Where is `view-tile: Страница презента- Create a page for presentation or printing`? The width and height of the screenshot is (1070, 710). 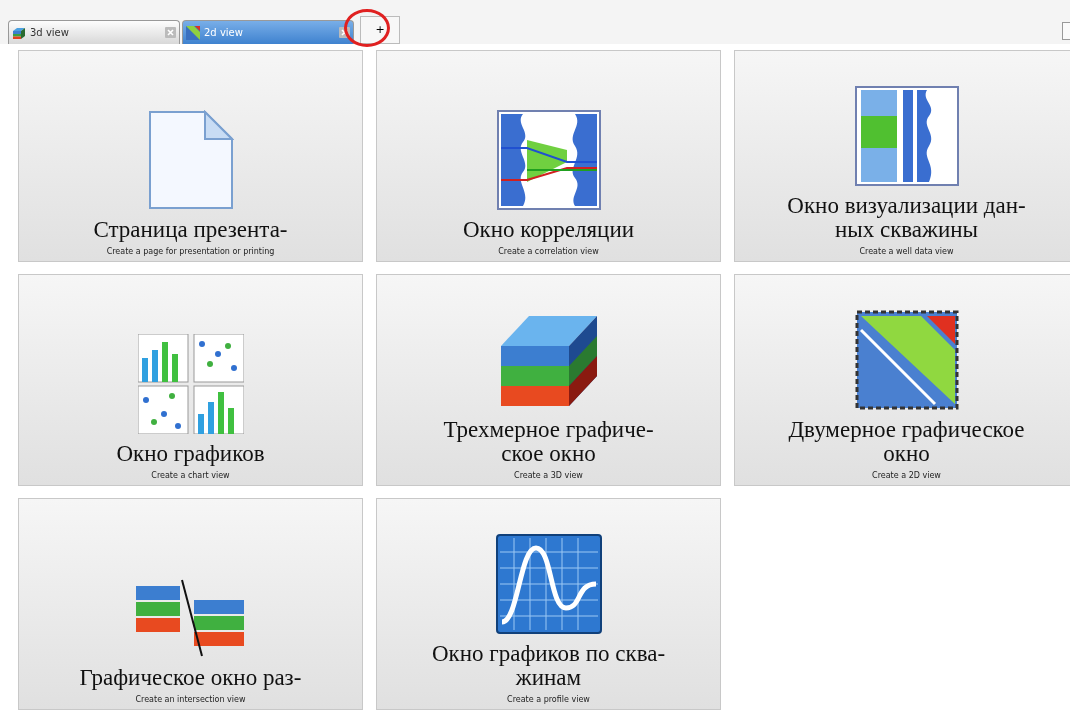
view-tile: Страница презента- Create a page for presentation or printing is located at coordinates (190, 156).